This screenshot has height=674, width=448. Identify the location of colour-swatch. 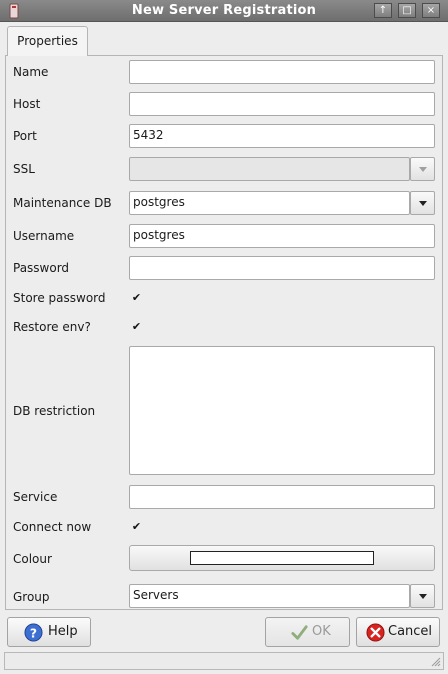
(282, 558).